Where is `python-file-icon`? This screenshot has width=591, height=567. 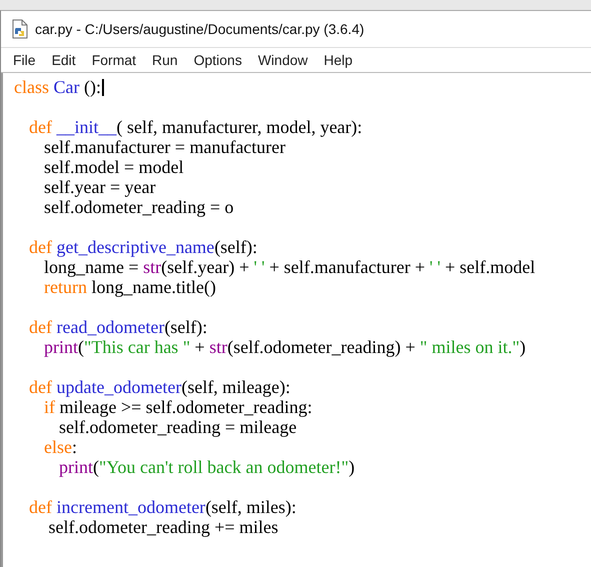
python-file-icon is located at coordinates (20, 29).